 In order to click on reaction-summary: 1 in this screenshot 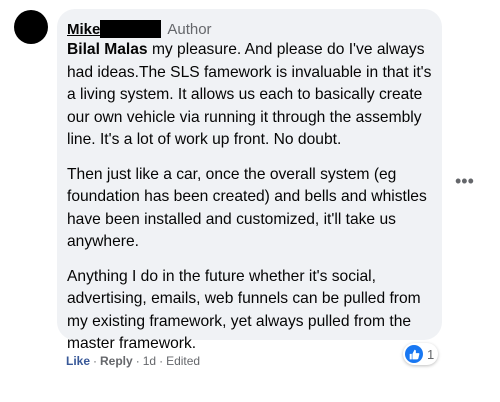, I will do `click(421, 354)`.